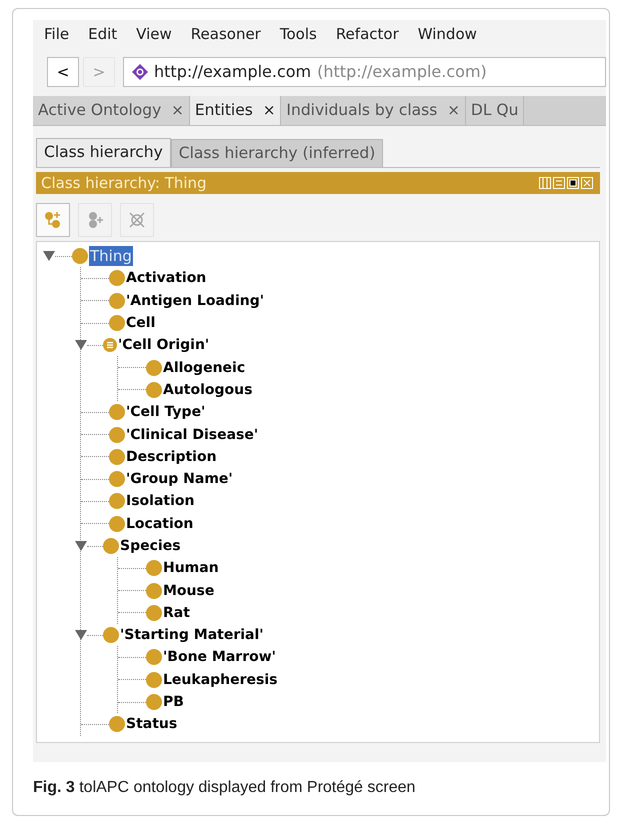 The image size is (623, 825). What do you see at coordinates (277, 153) in the screenshot?
I see `tab: Class hierarchy (inferred)` at bounding box center [277, 153].